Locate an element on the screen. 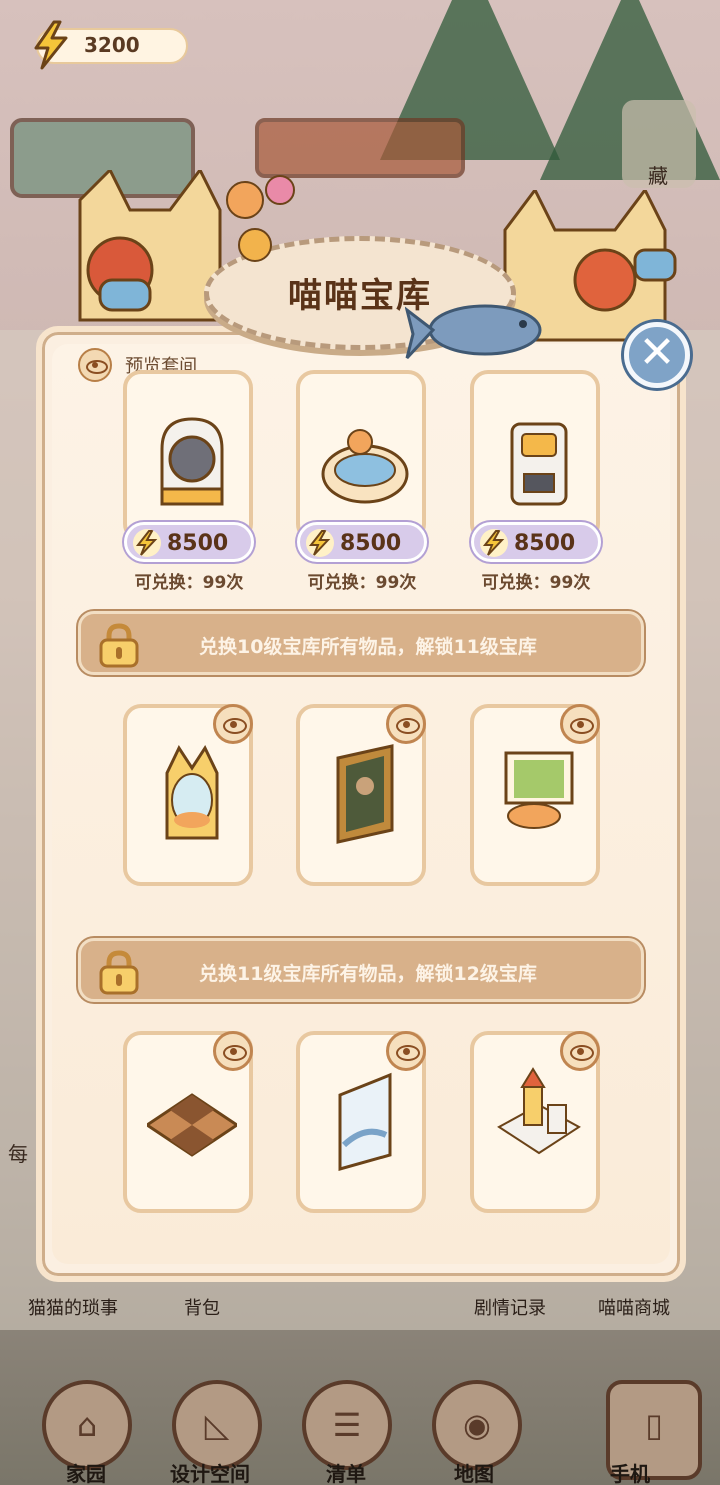  ruler-icon: ◺ is located at coordinates (217, 1425).